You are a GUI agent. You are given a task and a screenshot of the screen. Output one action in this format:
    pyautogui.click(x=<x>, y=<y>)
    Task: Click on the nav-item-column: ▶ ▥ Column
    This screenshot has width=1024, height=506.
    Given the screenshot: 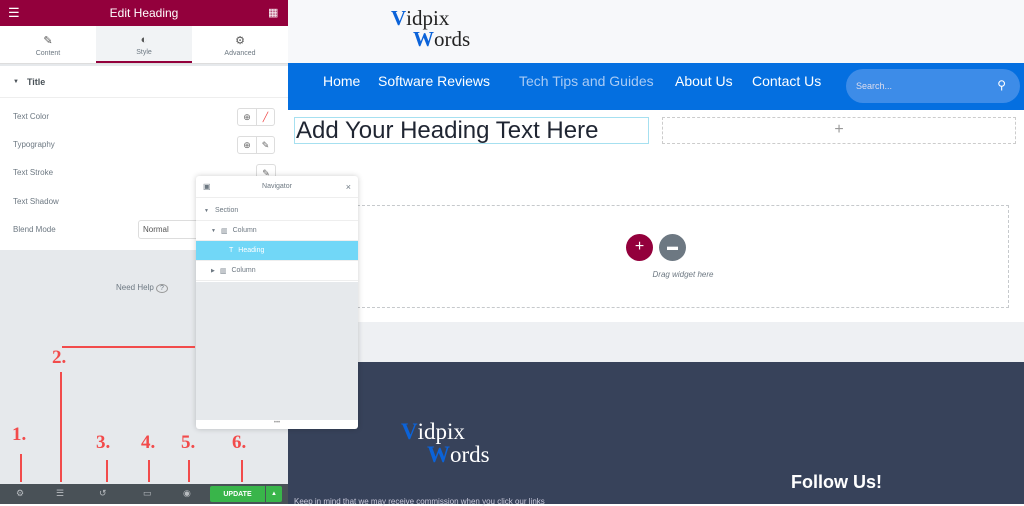 What is the action you would take?
    pyautogui.click(x=277, y=271)
    